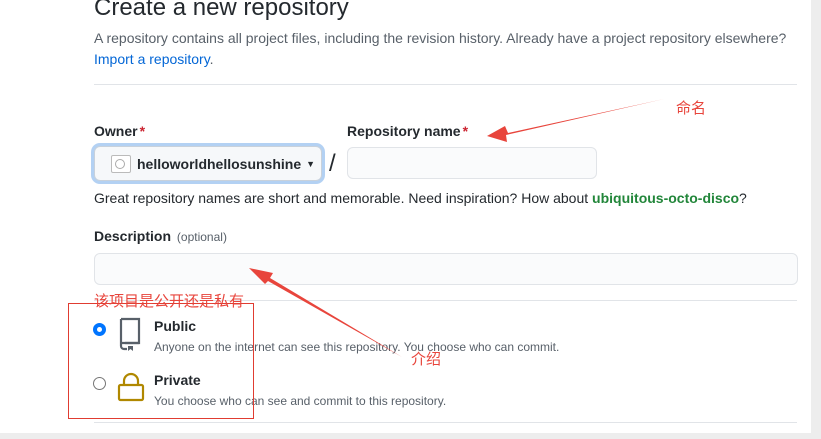  What do you see at coordinates (816, 219) in the screenshot?
I see `scroll-gutter` at bounding box center [816, 219].